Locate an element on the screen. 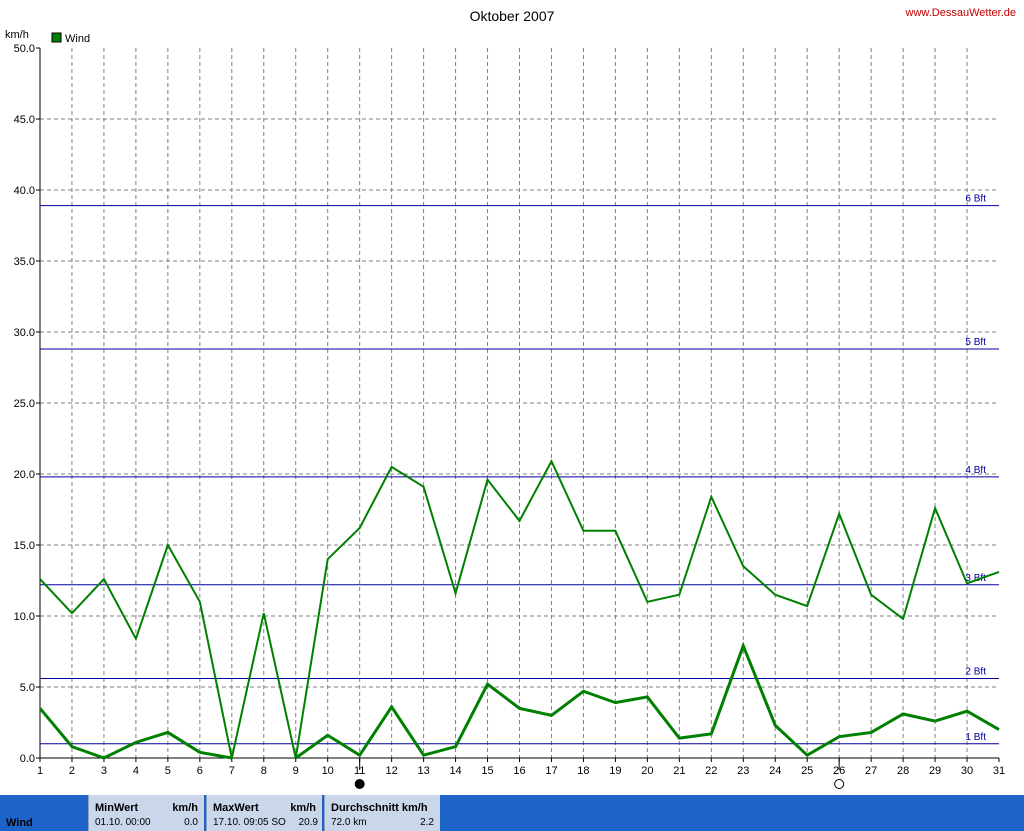  x-tick-label: 12 is located at coordinates (392, 771).